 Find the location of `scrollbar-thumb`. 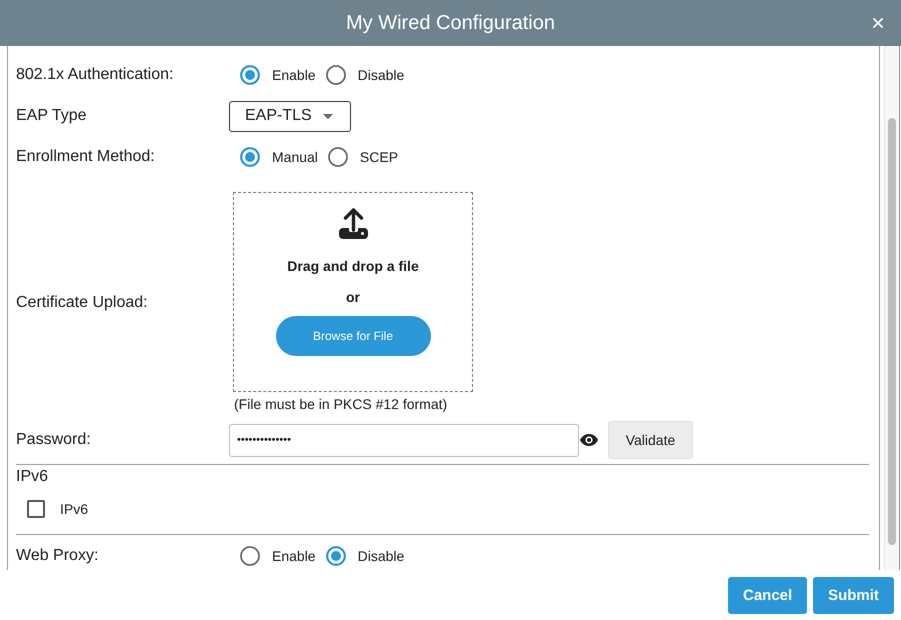

scrollbar-thumb is located at coordinates (892, 331).